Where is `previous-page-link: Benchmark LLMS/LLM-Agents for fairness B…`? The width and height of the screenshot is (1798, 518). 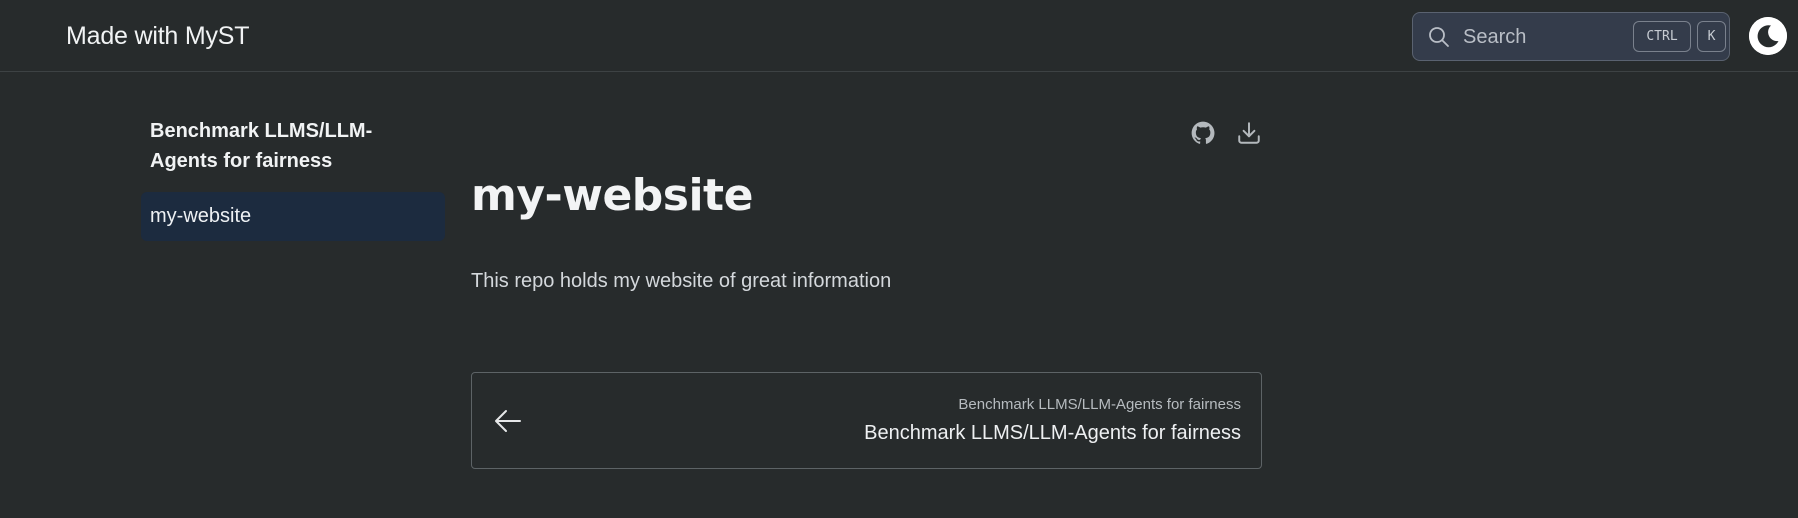
previous-page-link: Benchmark LLMS/LLM-Agents for fairness B… is located at coordinates (866, 420).